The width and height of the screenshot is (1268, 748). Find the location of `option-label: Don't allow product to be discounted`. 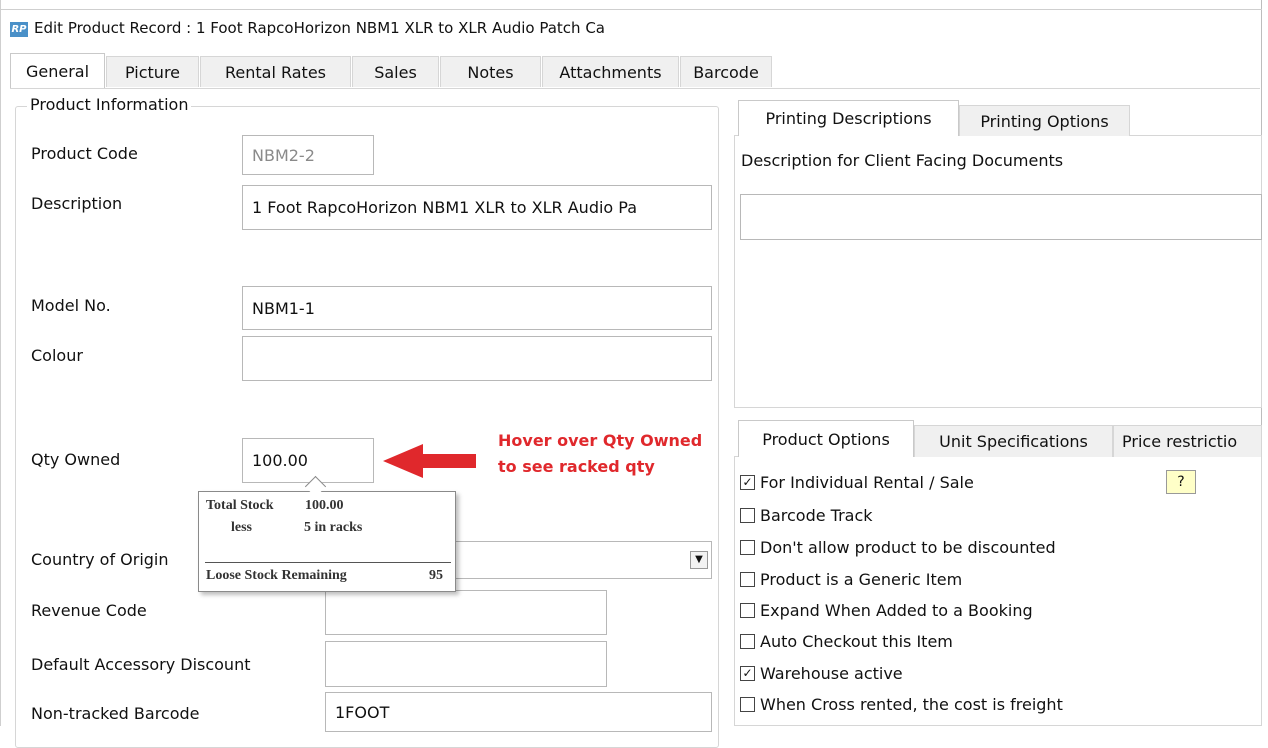

option-label: Don't allow product to be discounted is located at coordinates (908, 547).